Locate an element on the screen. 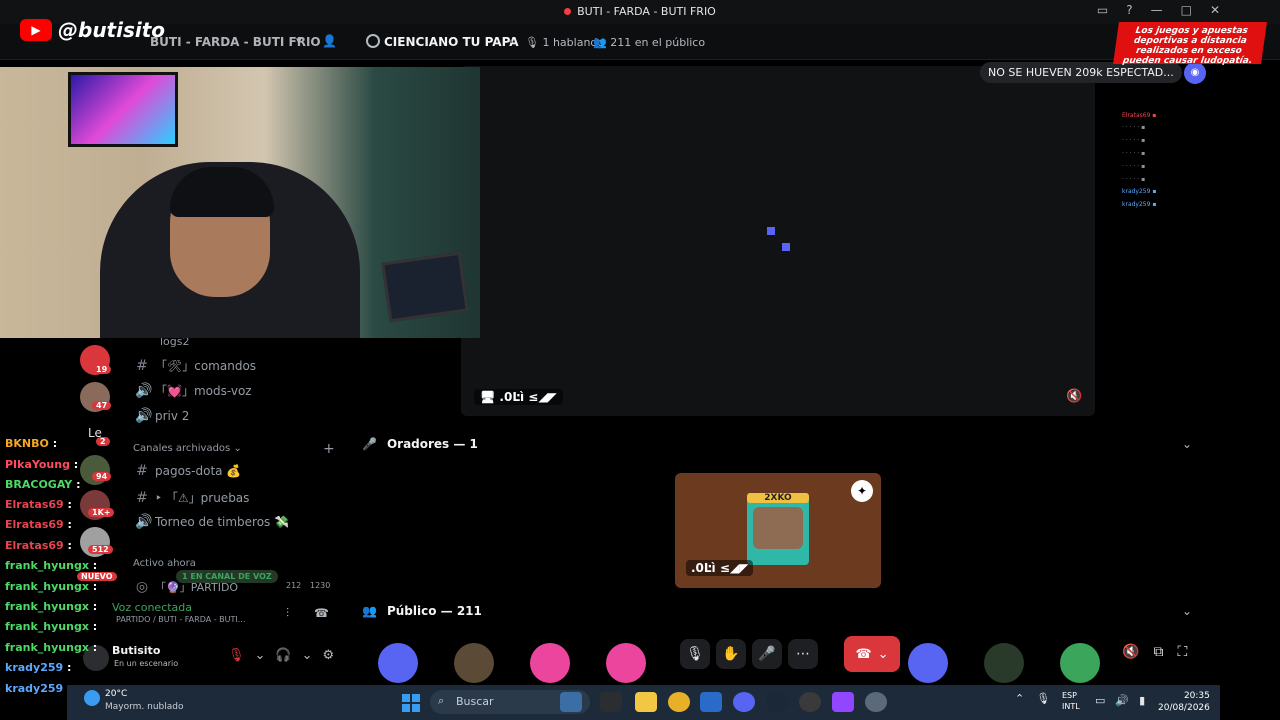  settings-app-icon is located at coordinates (876, 702).